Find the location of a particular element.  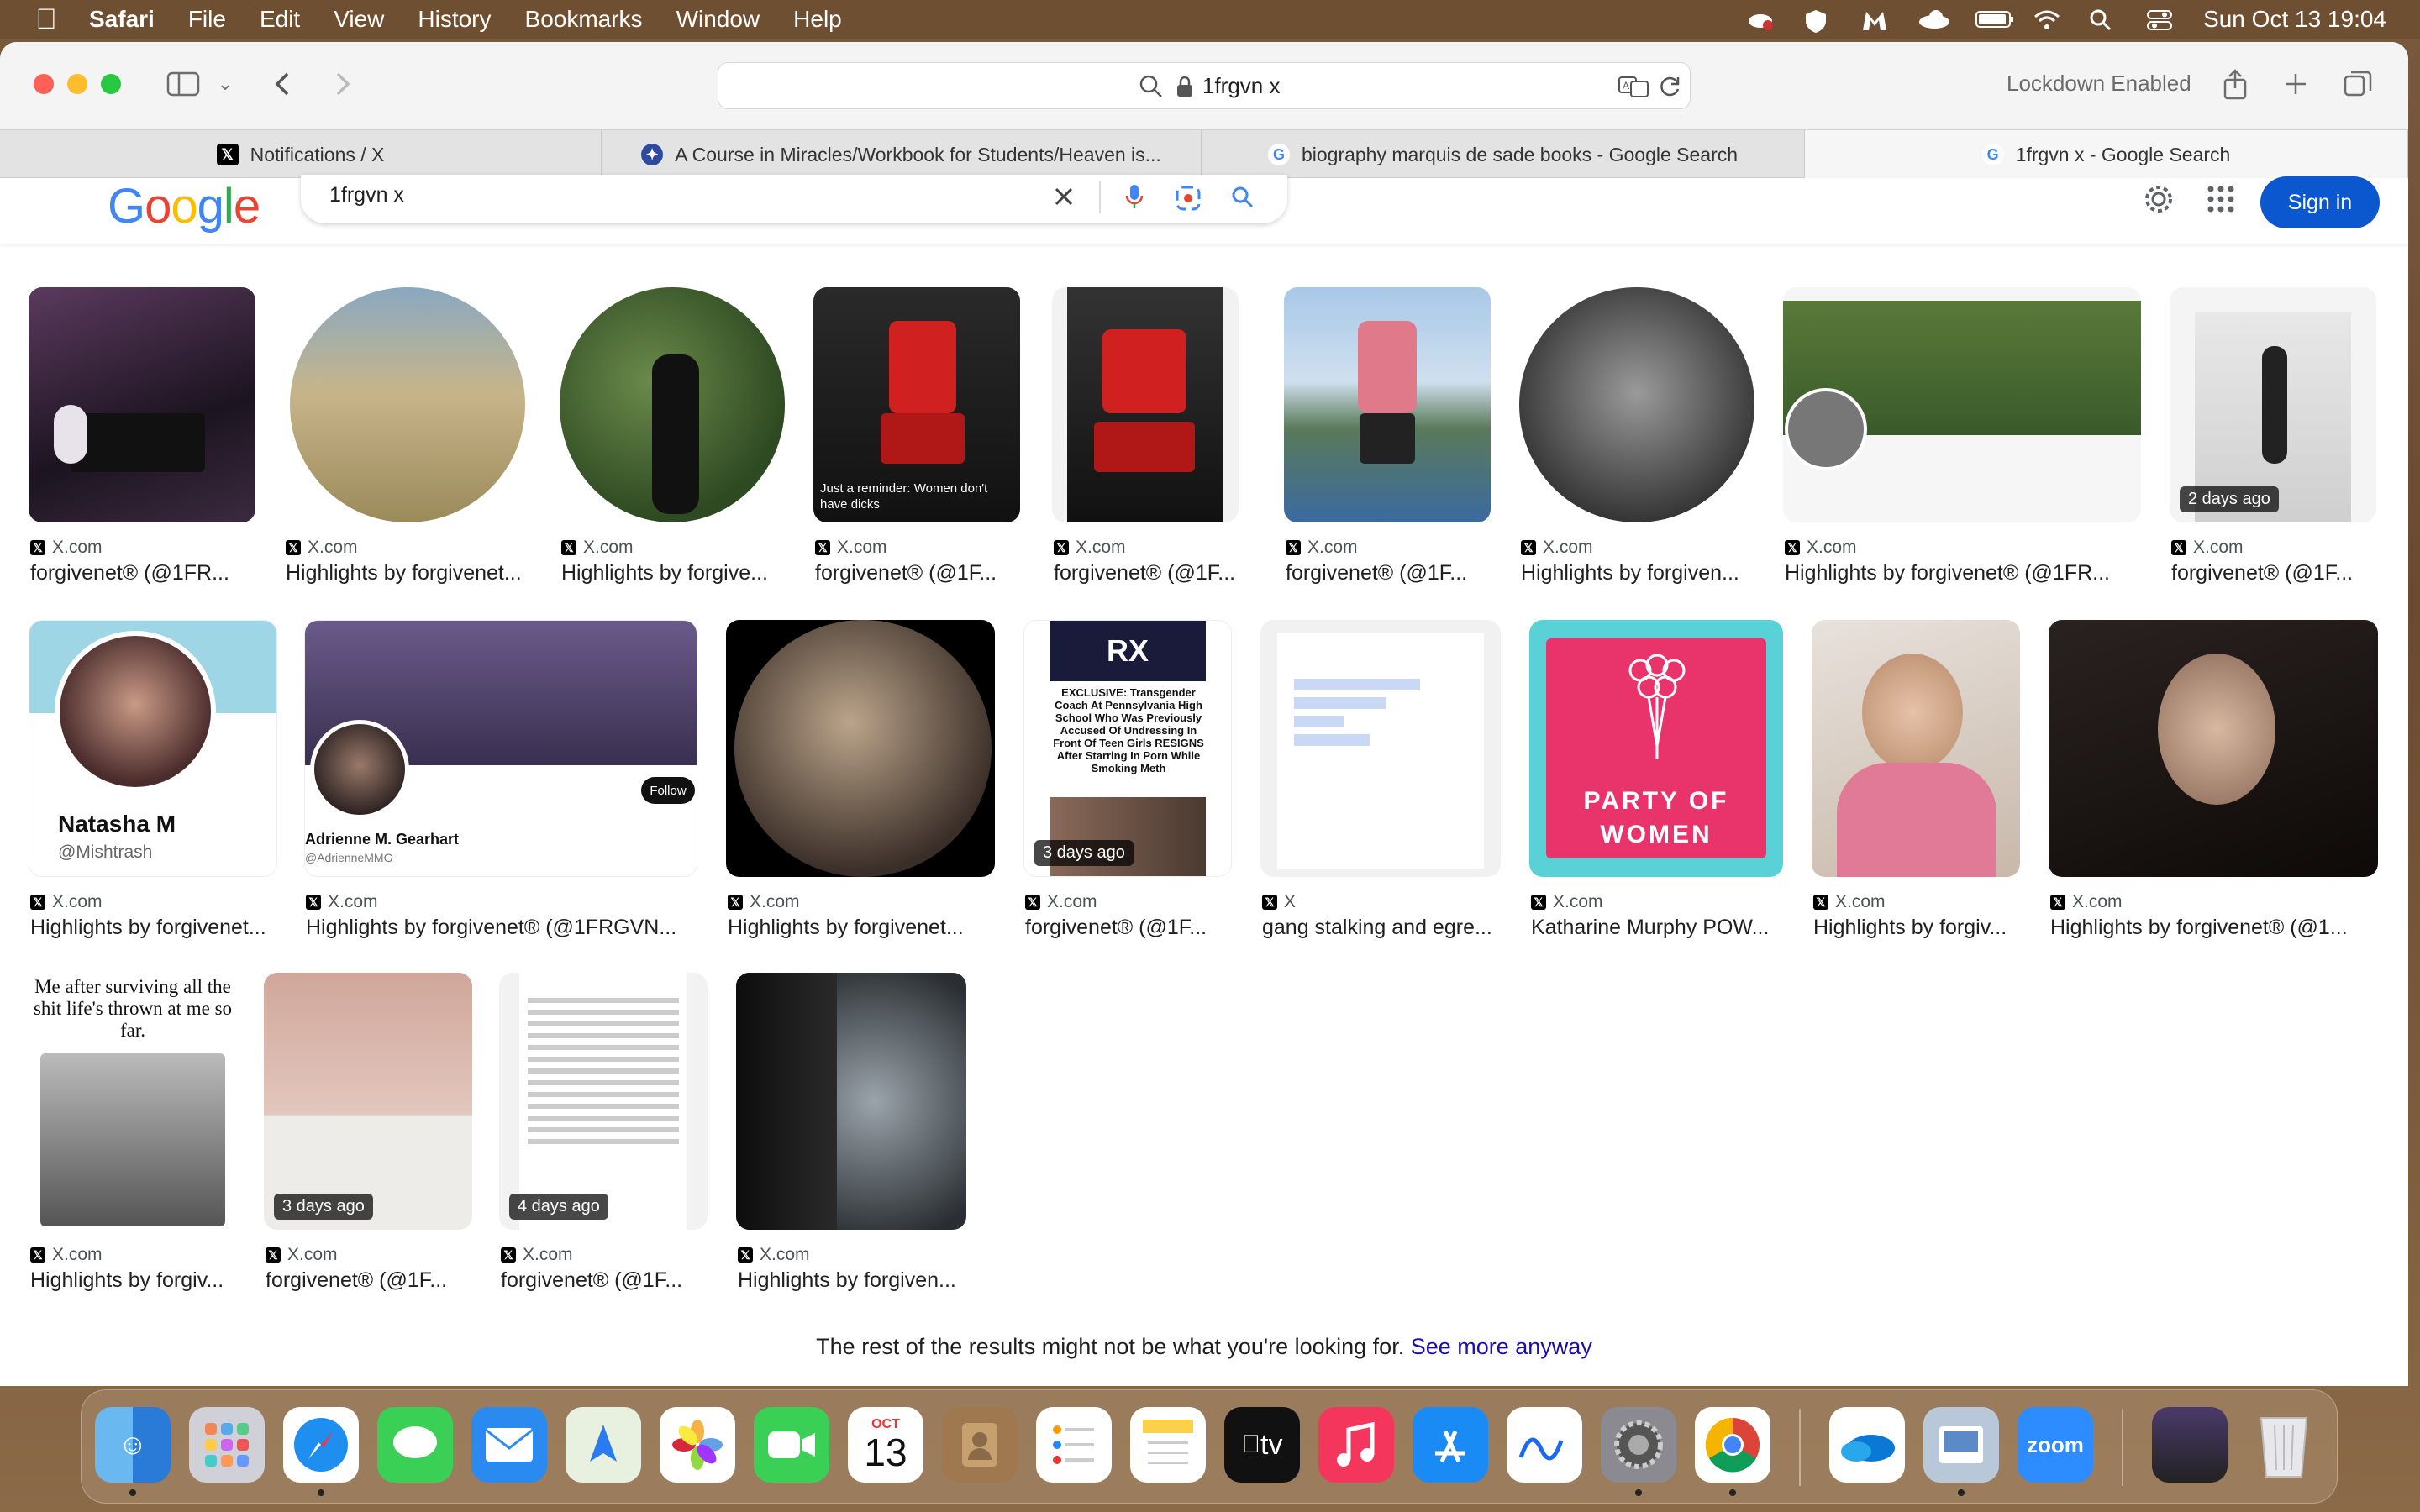

window-minimize-button is located at coordinates (77, 84).